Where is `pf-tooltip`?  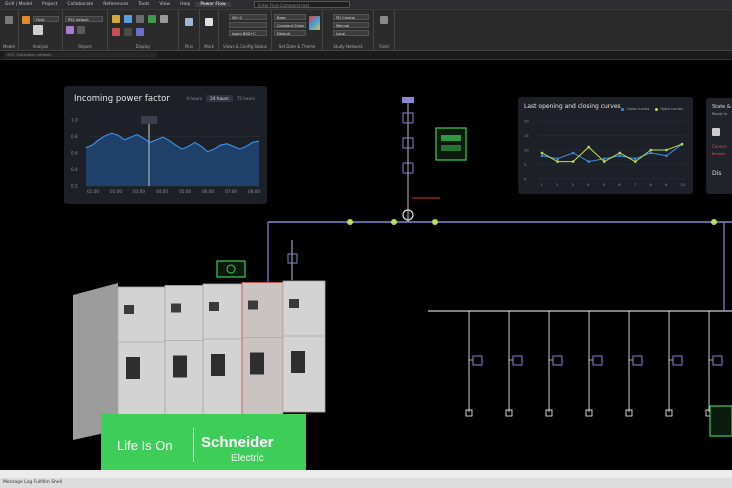 pf-tooltip is located at coordinates (149, 120).